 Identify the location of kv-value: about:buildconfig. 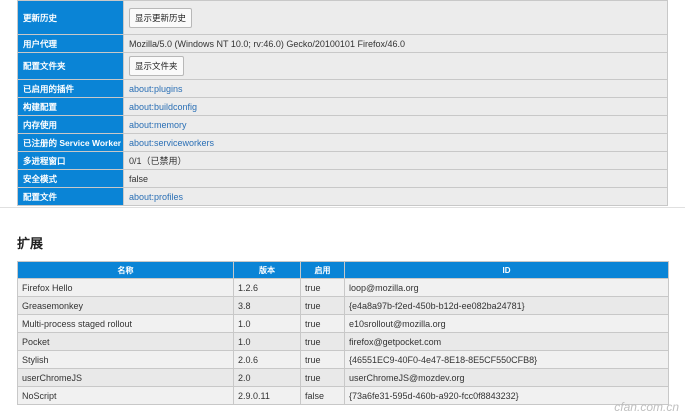
(395, 106).